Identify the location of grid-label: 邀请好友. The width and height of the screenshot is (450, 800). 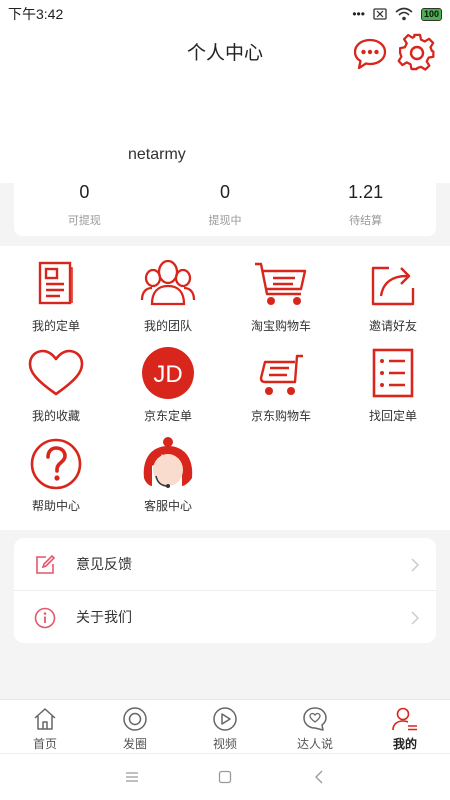
(392, 326).